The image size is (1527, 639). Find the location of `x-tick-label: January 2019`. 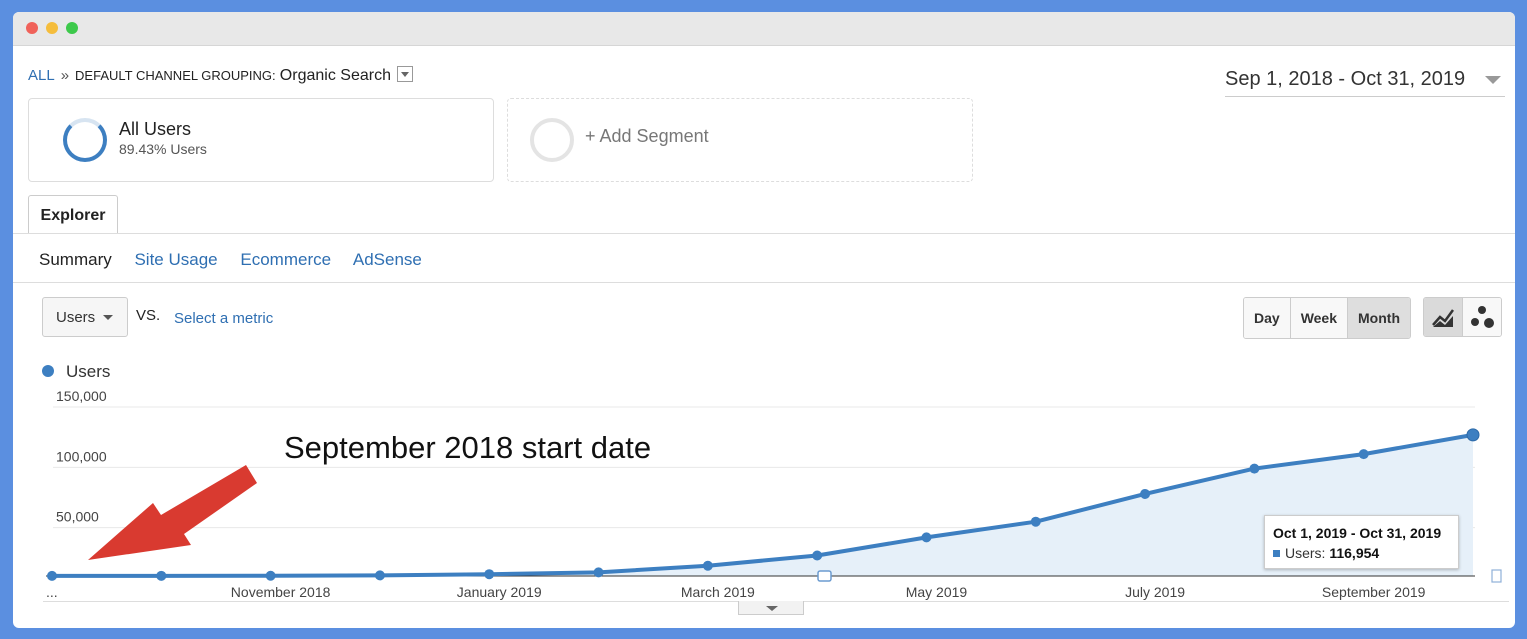

x-tick-label: January 2019 is located at coordinates (499, 592).